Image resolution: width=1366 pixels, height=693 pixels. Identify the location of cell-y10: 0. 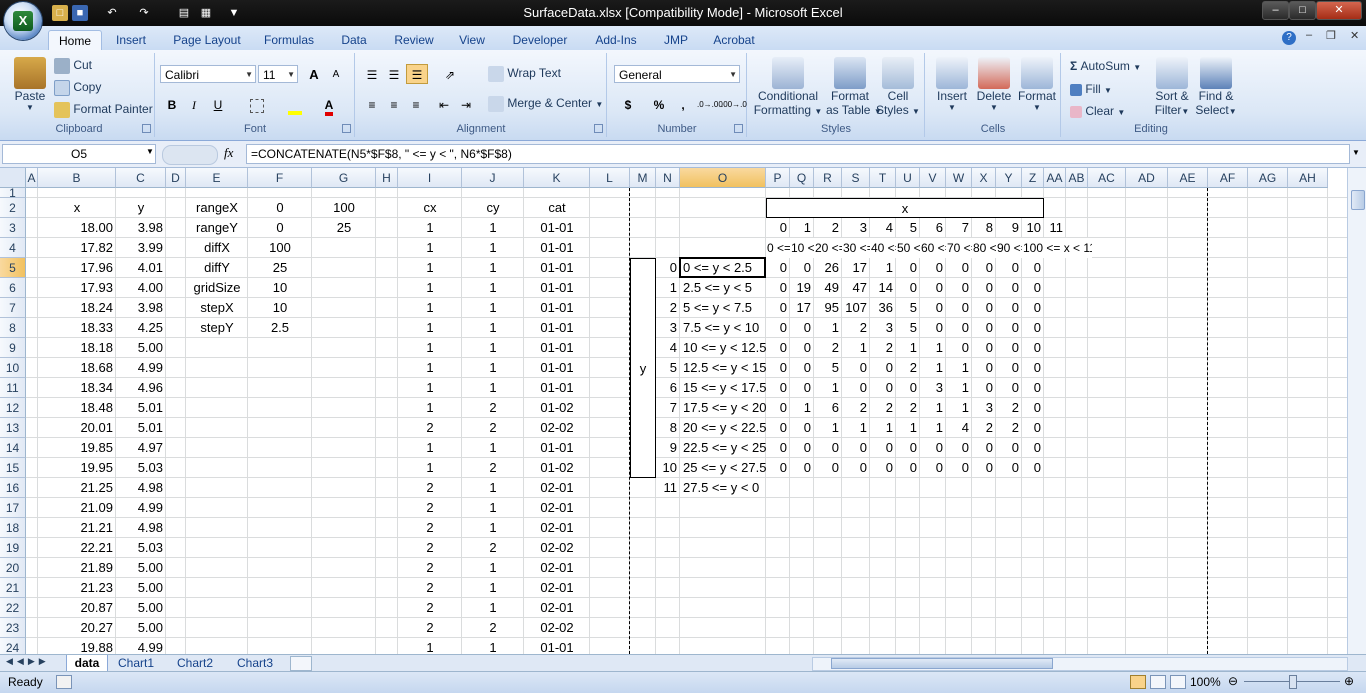
(1009, 368).